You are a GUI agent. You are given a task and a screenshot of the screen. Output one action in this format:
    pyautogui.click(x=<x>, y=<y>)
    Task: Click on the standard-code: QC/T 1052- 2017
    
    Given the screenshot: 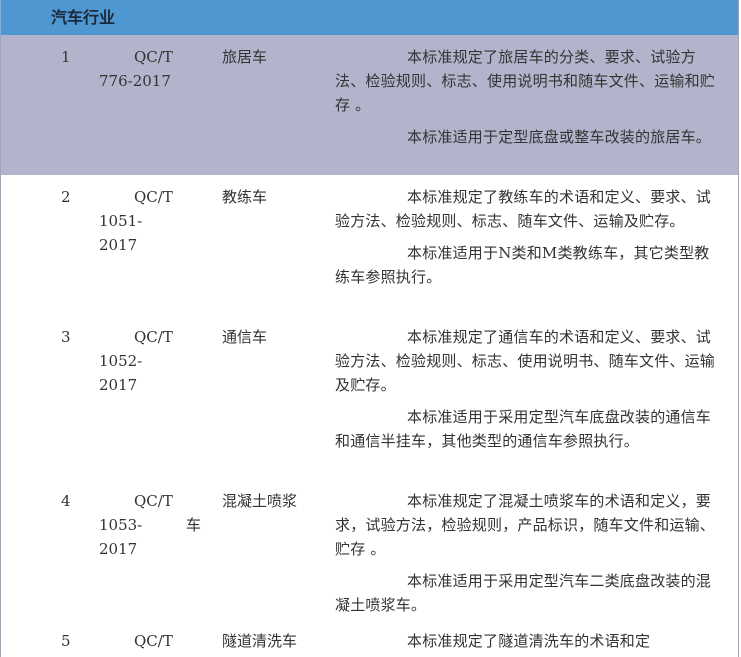 What is the action you would take?
    pyautogui.click(x=136, y=361)
    